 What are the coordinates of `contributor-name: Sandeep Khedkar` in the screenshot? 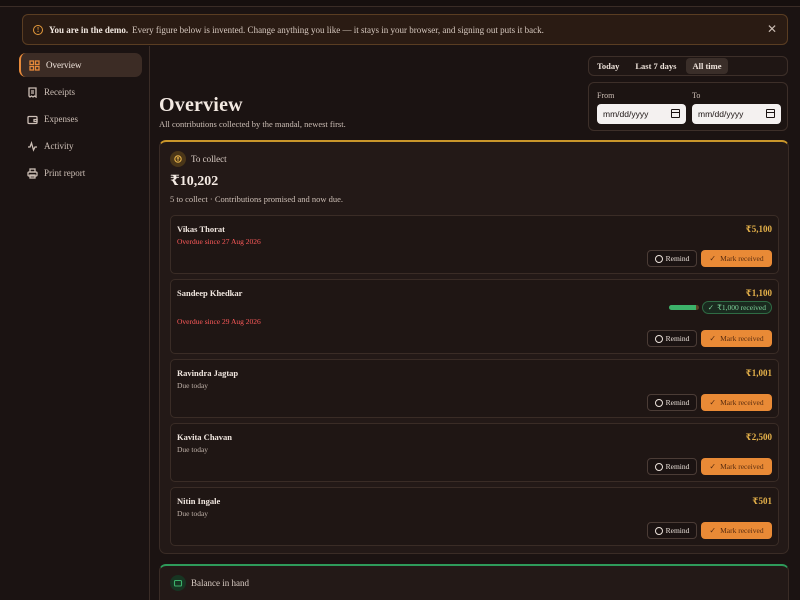 It's located at (210, 293).